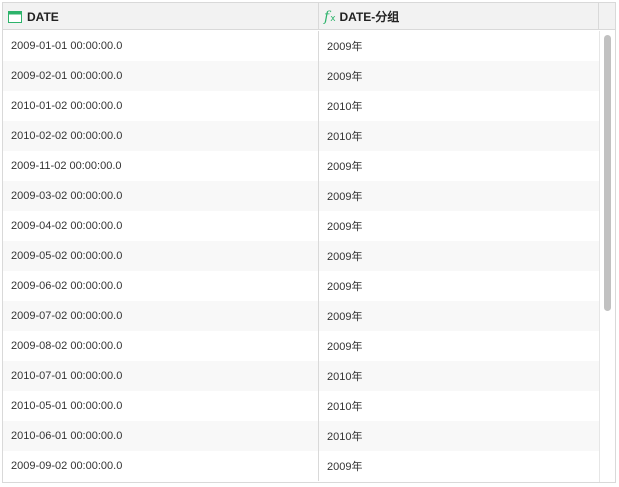 This screenshot has height=487, width=619. What do you see at coordinates (161, 166) in the screenshot?
I see `cell-date: 2009-11-02 00:00:00.0` at bounding box center [161, 166].